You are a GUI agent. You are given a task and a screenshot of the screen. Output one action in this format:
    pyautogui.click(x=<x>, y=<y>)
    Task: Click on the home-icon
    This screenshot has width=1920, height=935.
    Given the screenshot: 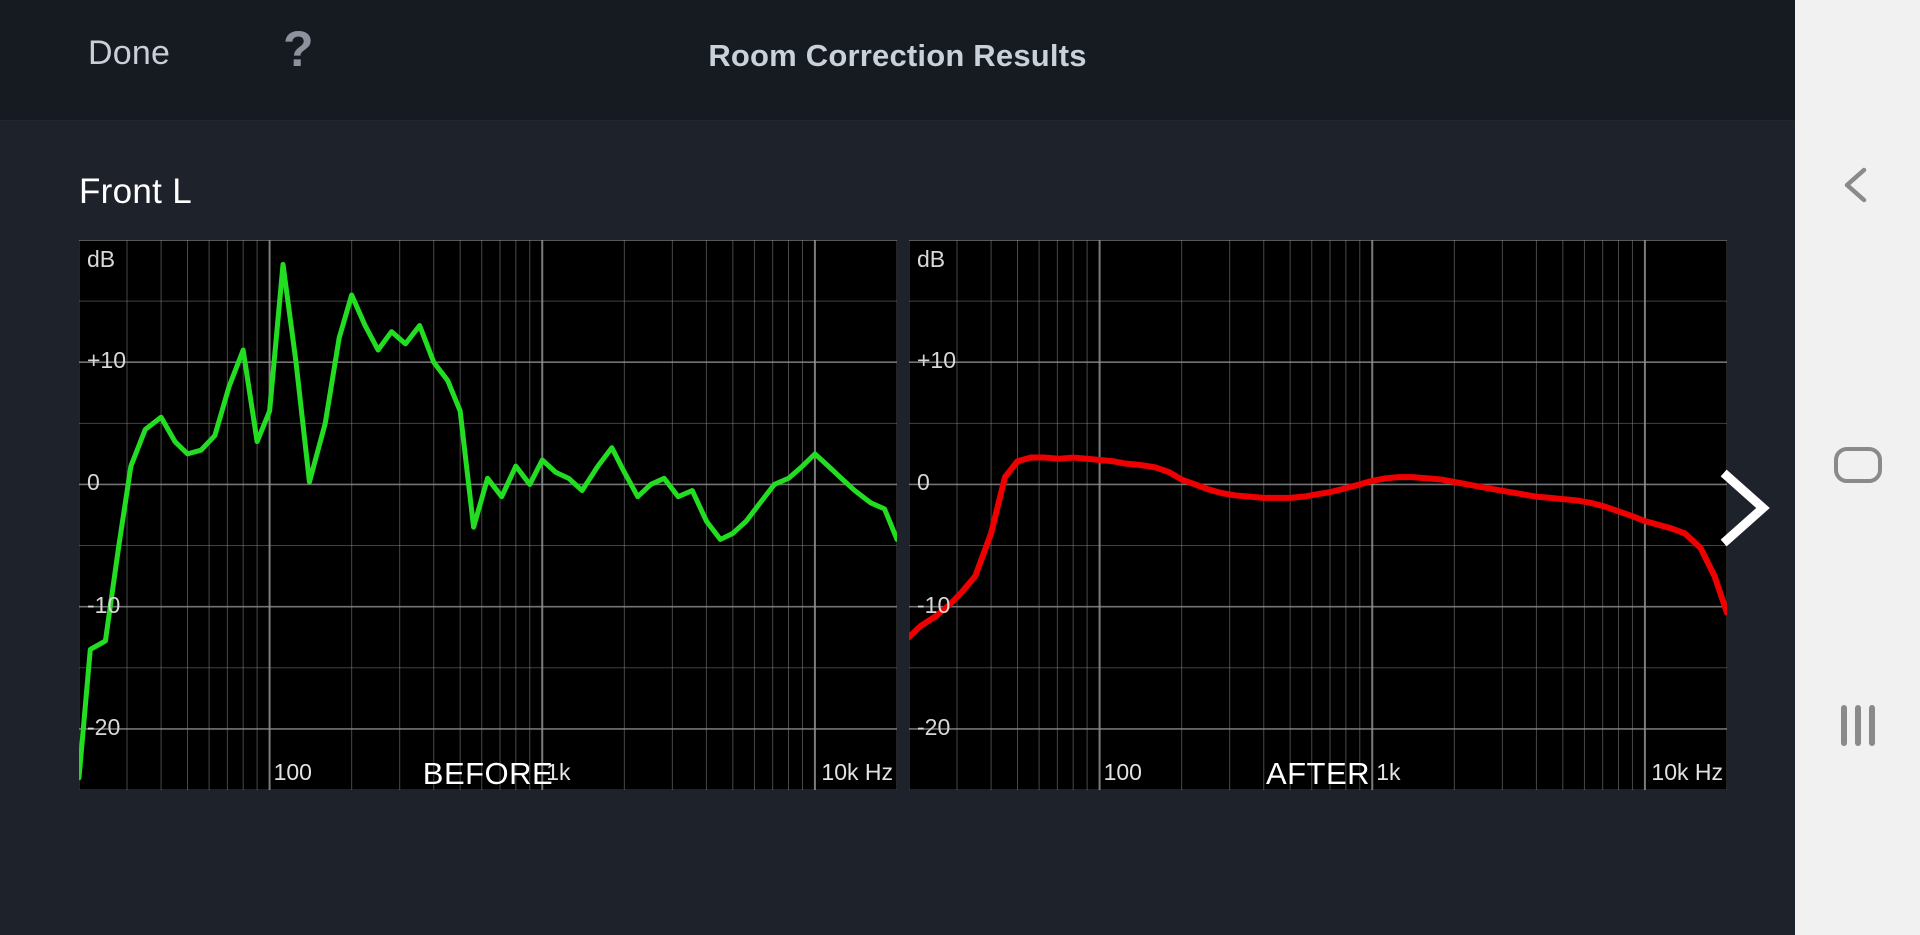 What is the action you would take?
    pyautogui.click(x=1857, y=465)
    